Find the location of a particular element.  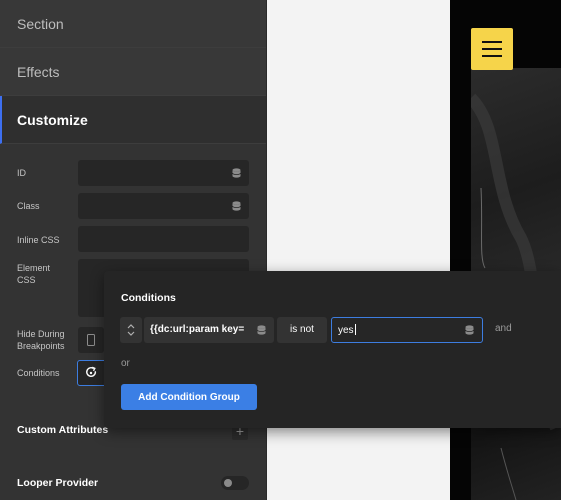

condition-value-text: yes is located at coordinates (347, 330).